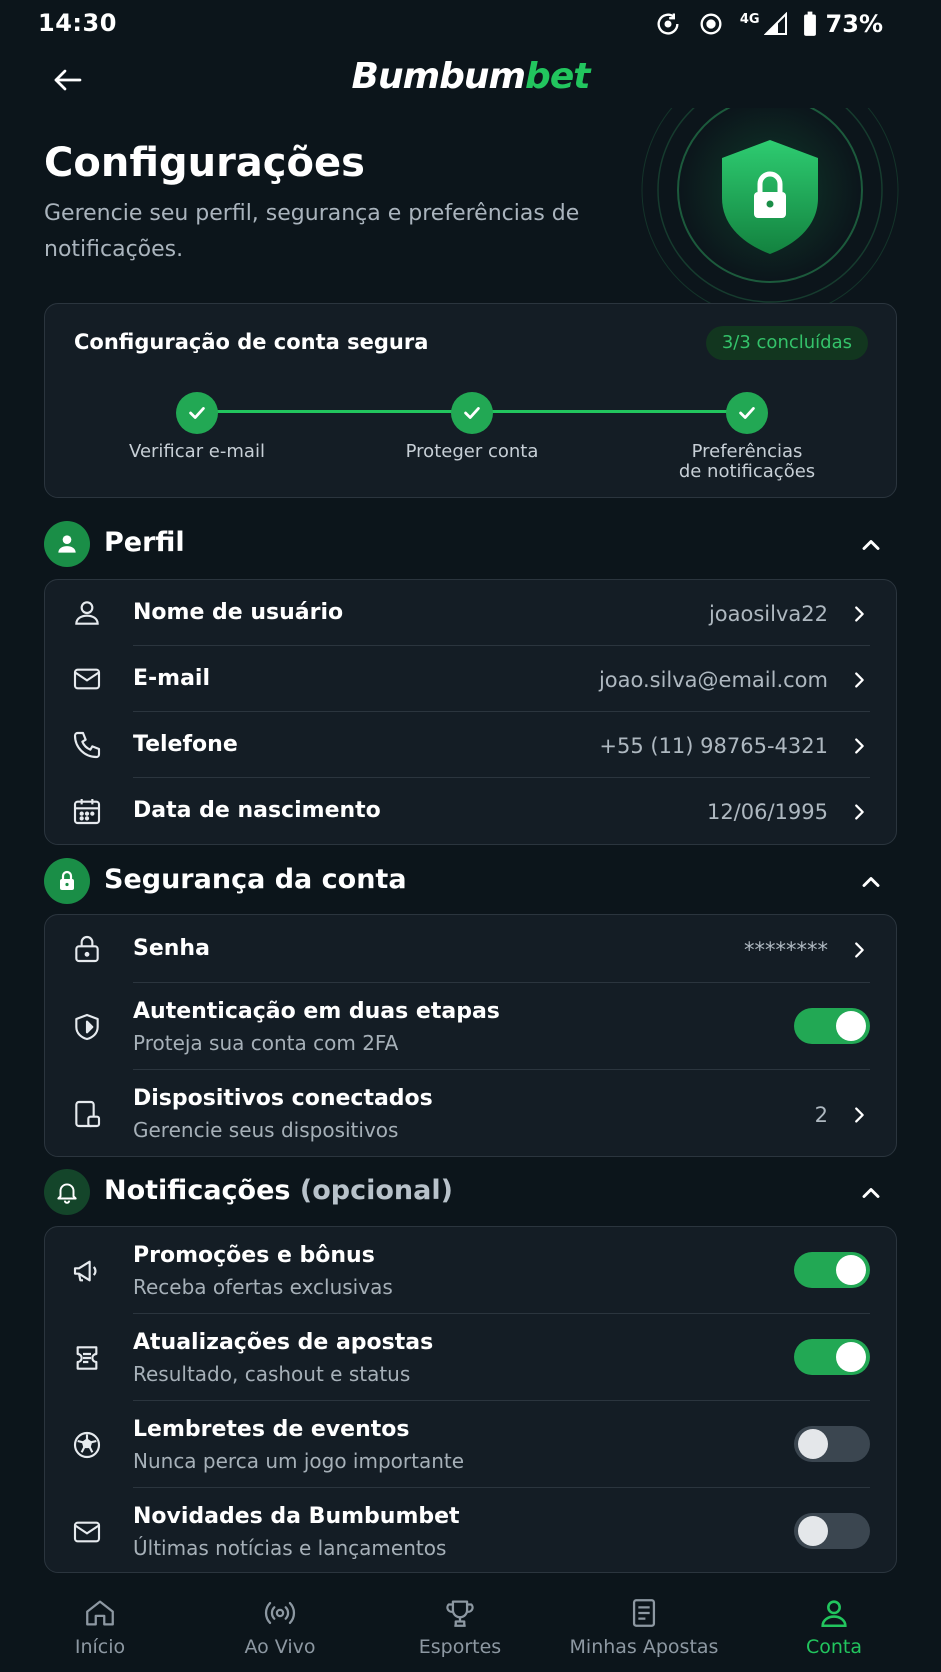 The height and width of the screenshot is (1672, 941). What do you see at coordinates (832, 1026) in the screenshot?
I see `two-factor-toggle` at bounding box center [832, 1026].